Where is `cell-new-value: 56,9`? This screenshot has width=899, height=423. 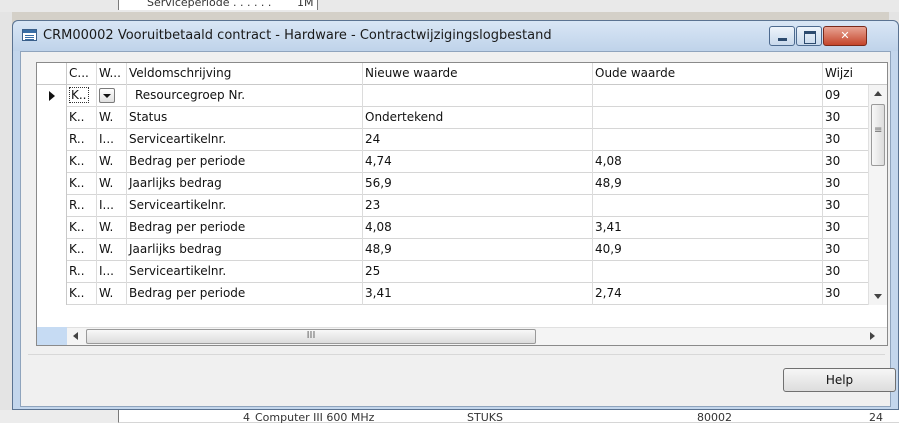
cell-new-value: 56,9 is located at coordinates (478, 184).